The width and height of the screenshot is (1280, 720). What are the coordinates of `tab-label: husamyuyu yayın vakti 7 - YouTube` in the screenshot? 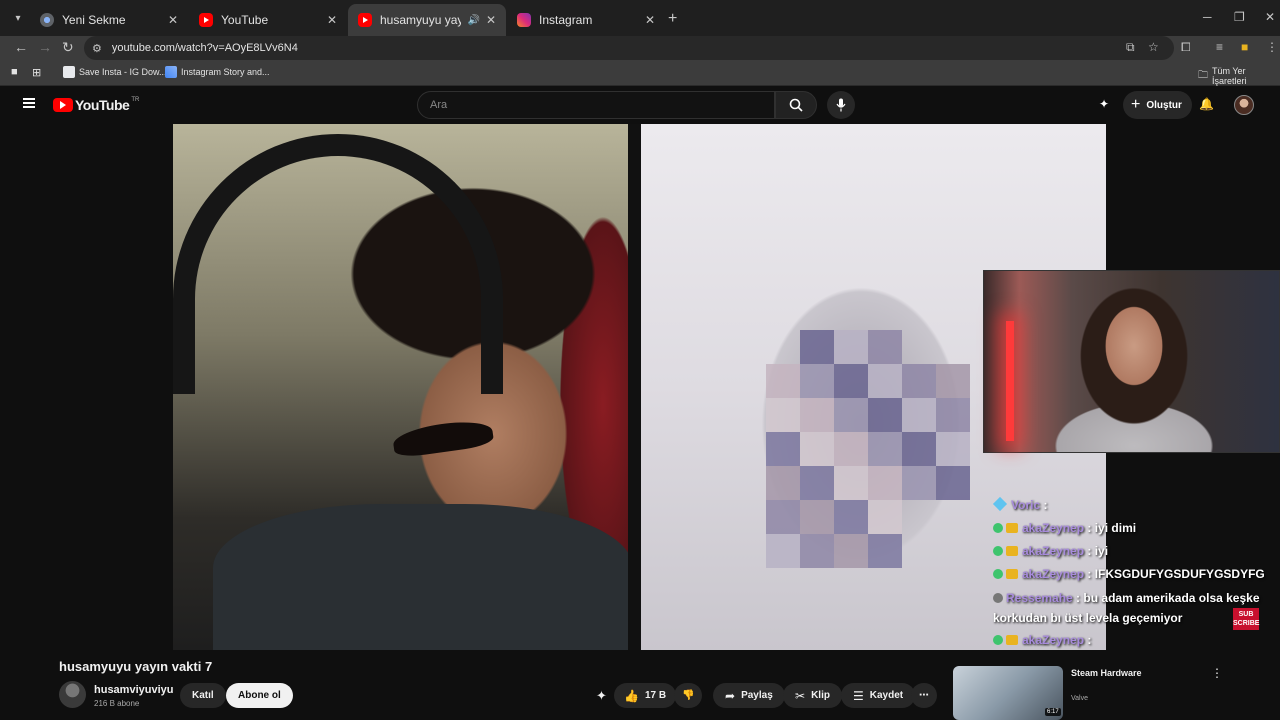 It's located at (421, 20).